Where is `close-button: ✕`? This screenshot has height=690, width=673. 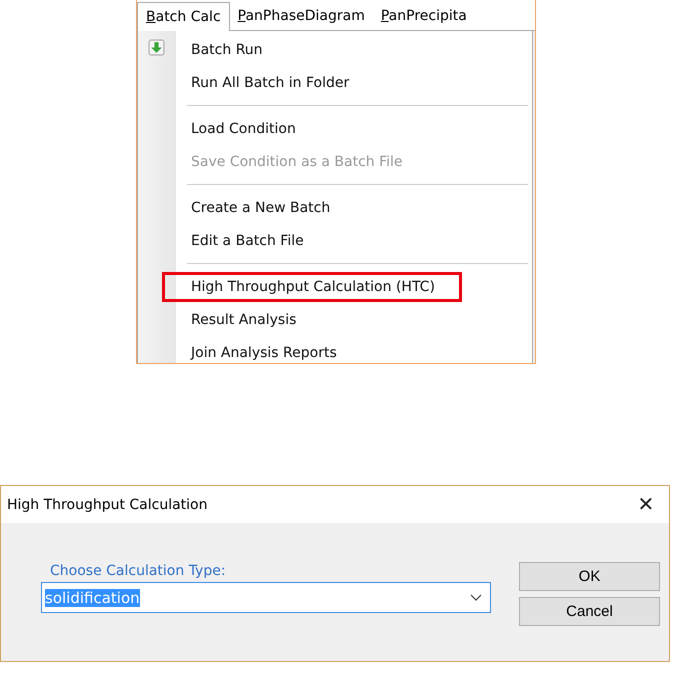
close-button: ✕ is located at coordinates (646, 504).